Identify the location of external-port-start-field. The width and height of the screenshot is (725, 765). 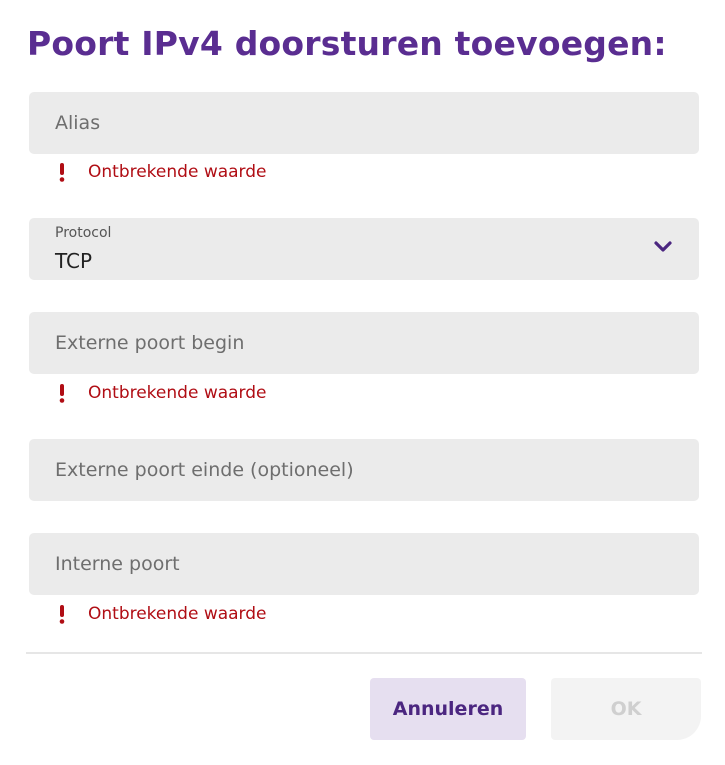
(364, 343).